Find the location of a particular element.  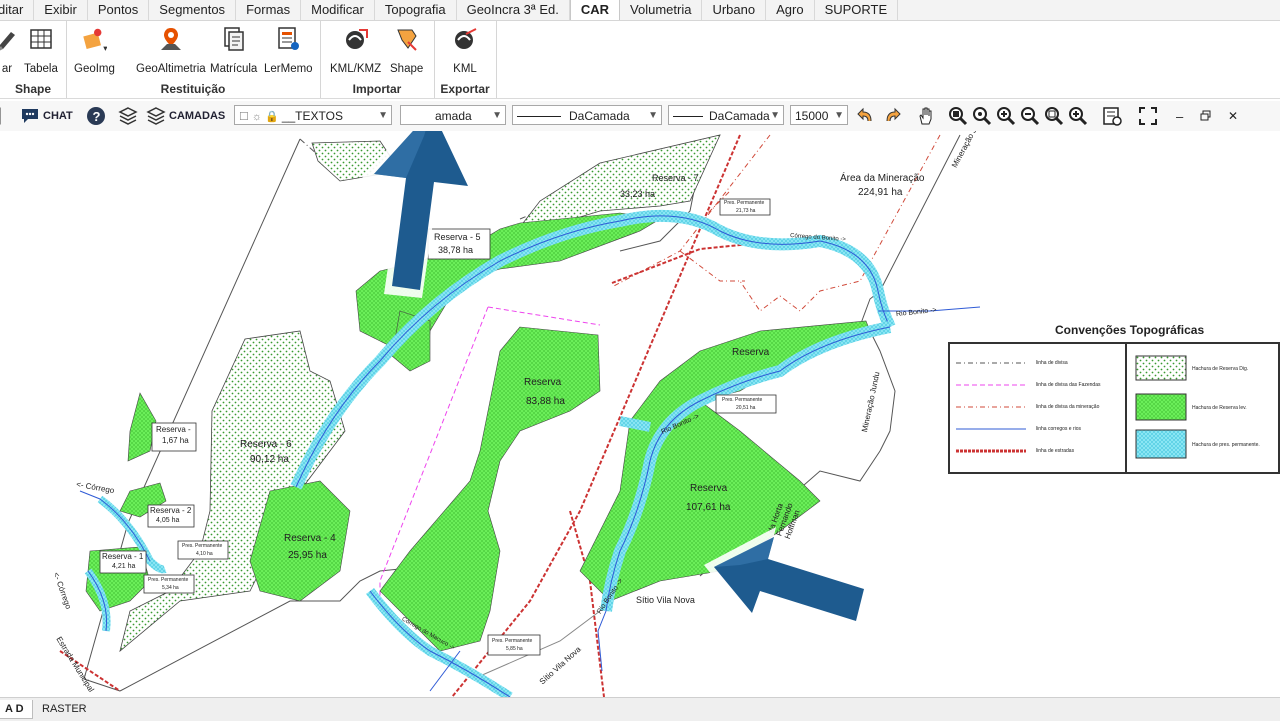

arrow-left-overlay is located at coordinates (789, 578).